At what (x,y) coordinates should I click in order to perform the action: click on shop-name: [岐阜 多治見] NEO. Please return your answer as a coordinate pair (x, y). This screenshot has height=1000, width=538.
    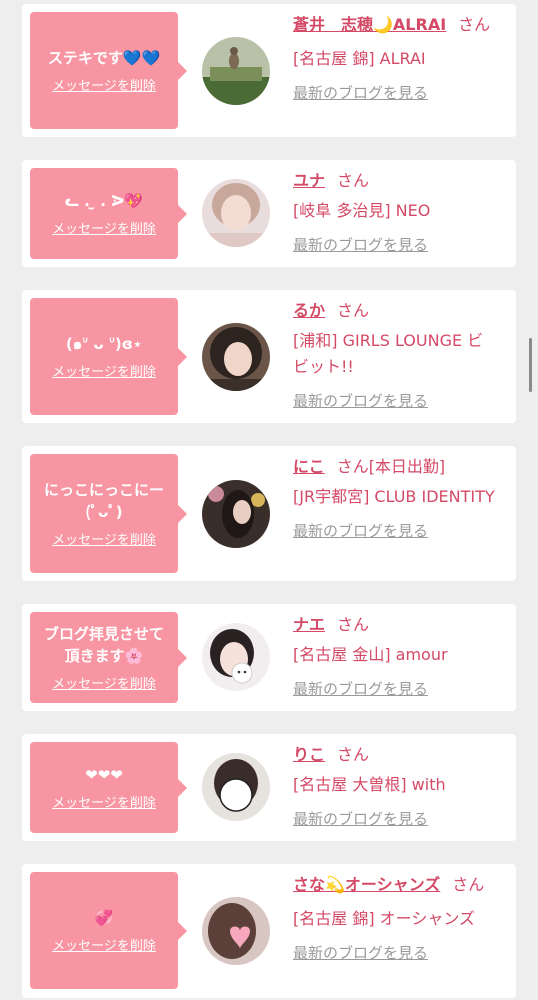
    Looking at the image, I should click on (362, 210).